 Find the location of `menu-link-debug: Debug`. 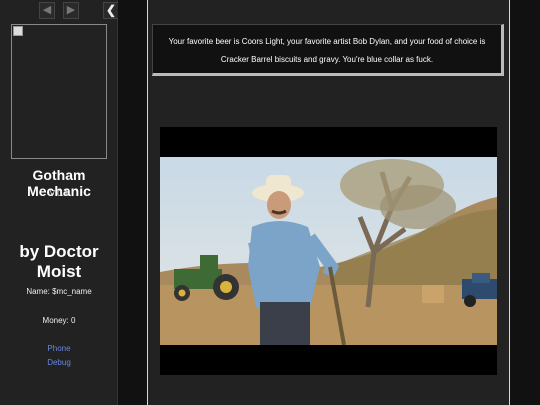

menu-link-debug: Debug is located at coordinates (59, 362).